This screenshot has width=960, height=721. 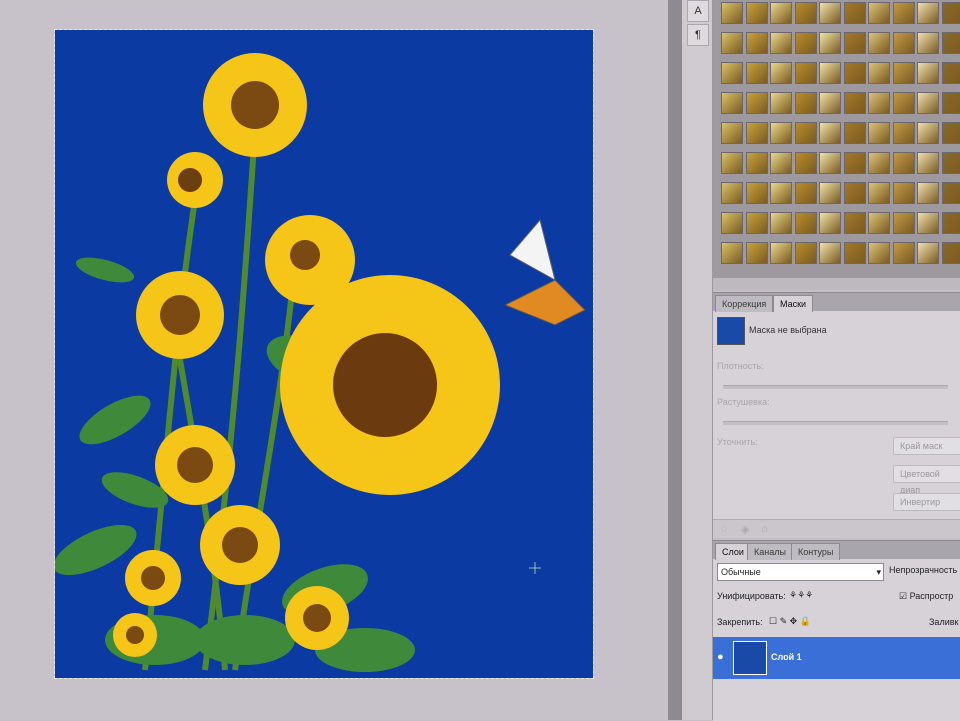 I want to click on apply-mask-icon: ◈, so click(x=745, y=529).